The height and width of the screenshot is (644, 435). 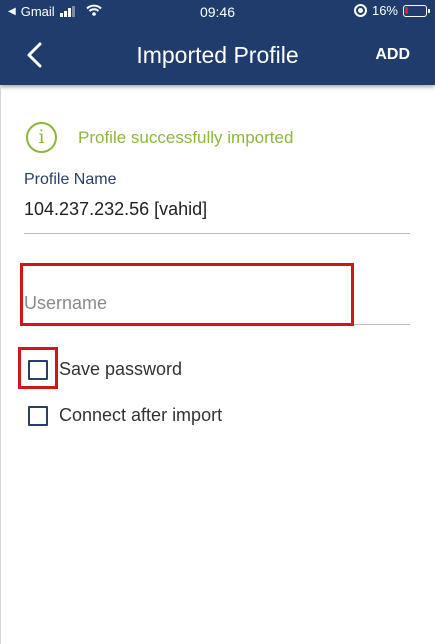 I want to click on username-divider, so click(x=217, y=324).